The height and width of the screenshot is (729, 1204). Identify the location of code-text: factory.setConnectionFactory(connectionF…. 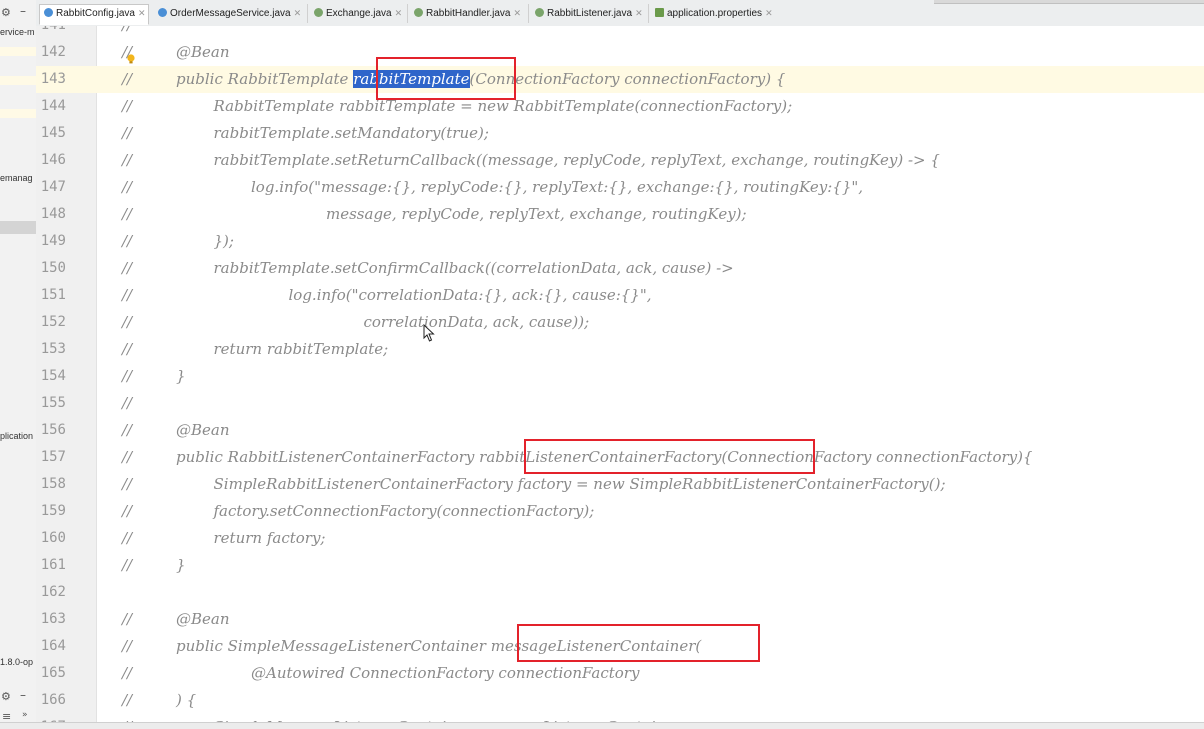
(404, 511).